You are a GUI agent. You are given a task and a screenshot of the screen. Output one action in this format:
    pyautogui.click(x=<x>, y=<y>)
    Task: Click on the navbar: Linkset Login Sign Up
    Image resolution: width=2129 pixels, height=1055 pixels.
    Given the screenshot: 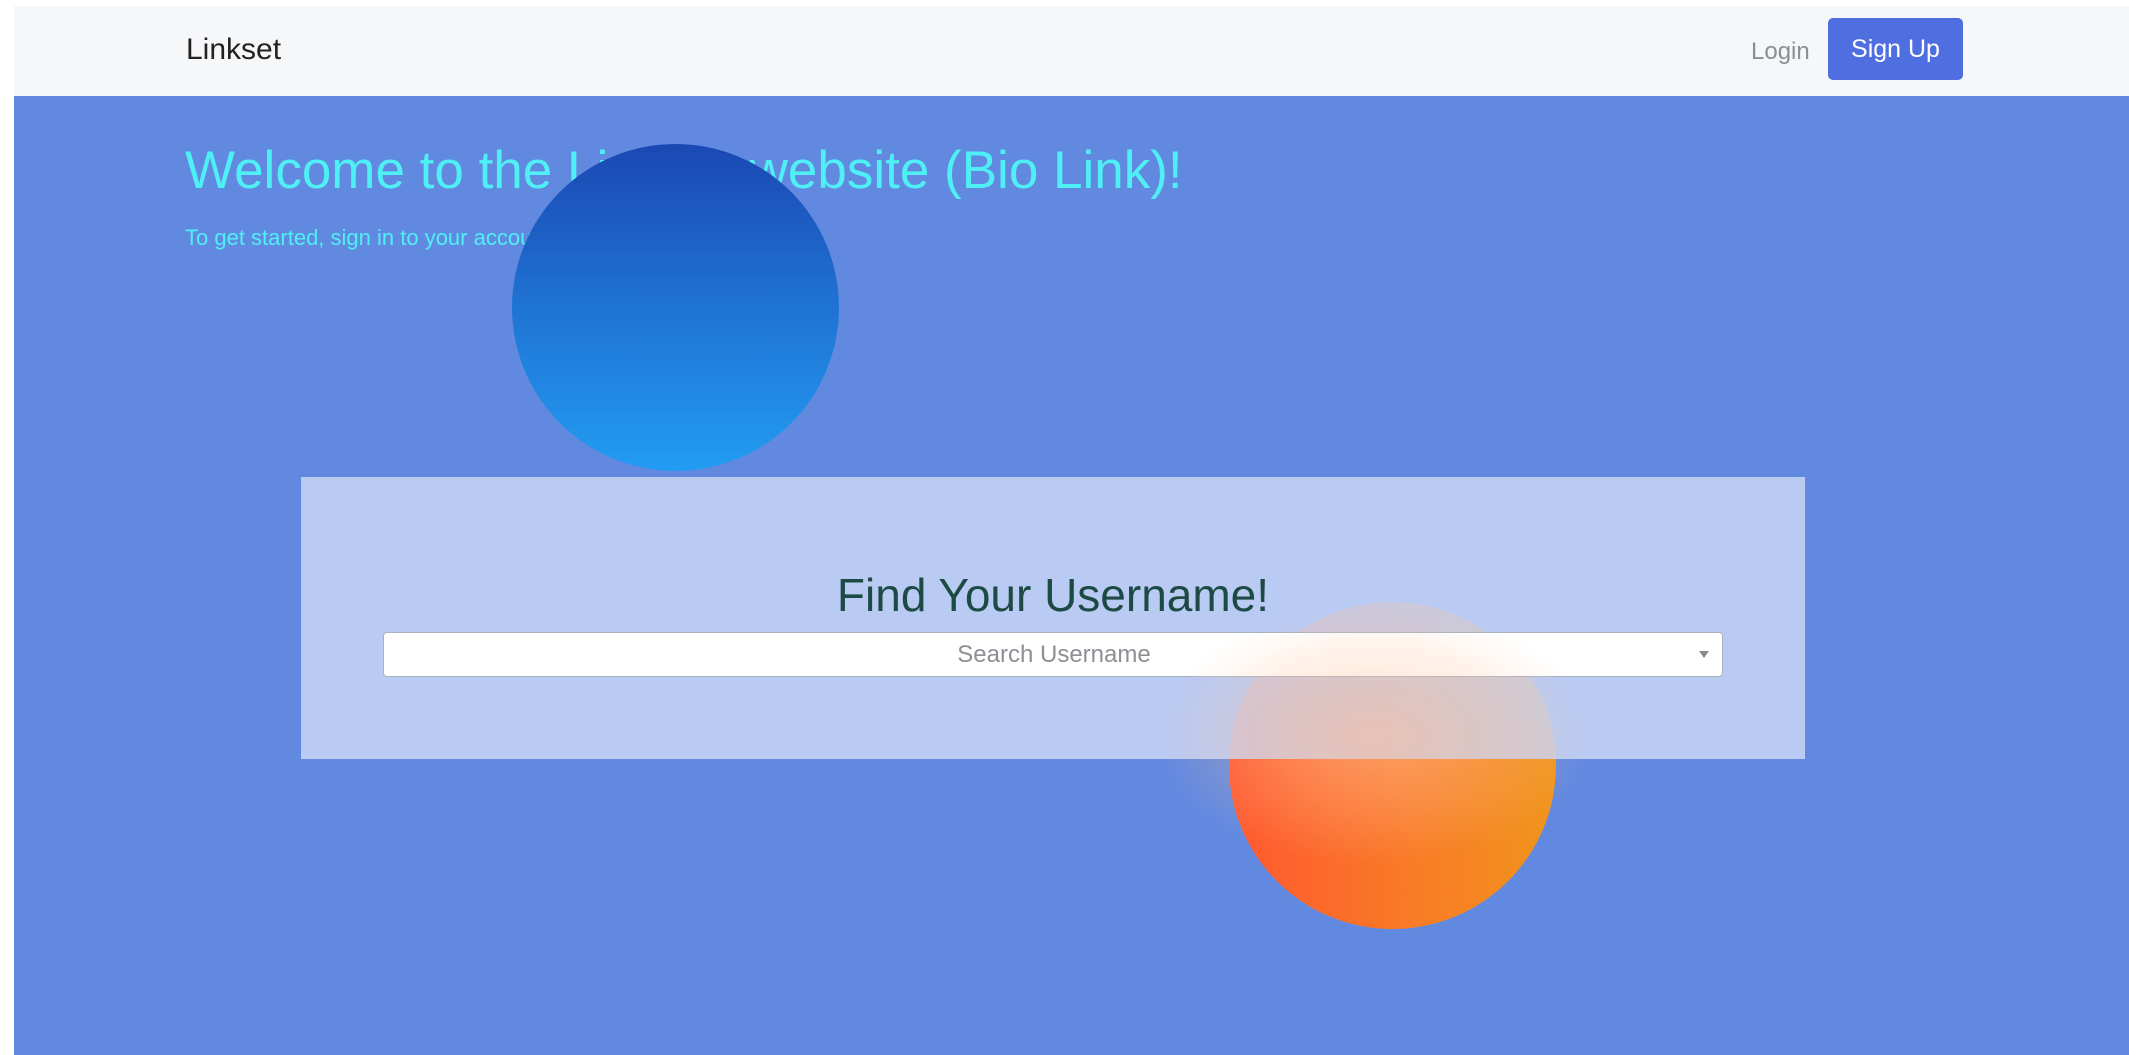 What is the action you would take?
    pyautogui.click(x=1071, y=51)
    